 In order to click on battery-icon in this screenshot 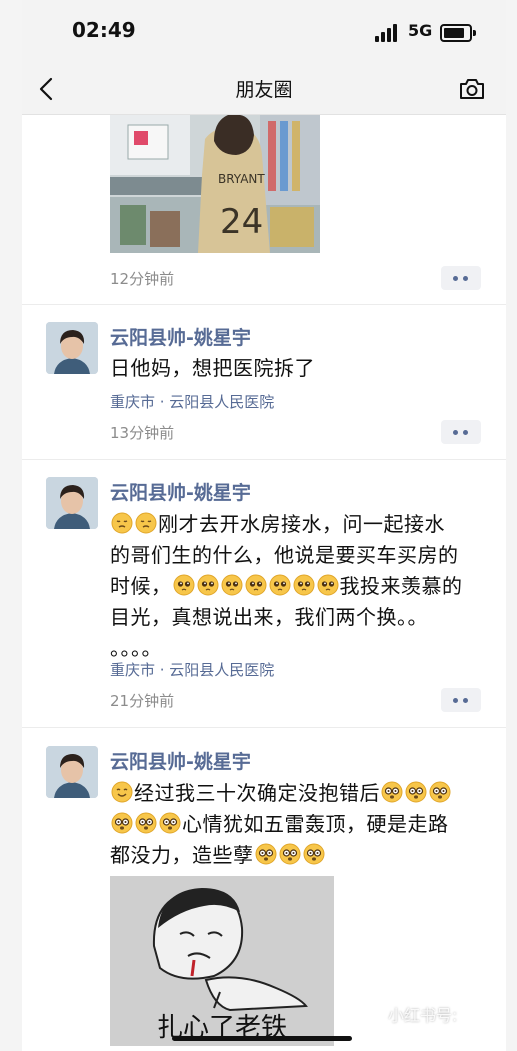, I will do `click(458, 33)`.